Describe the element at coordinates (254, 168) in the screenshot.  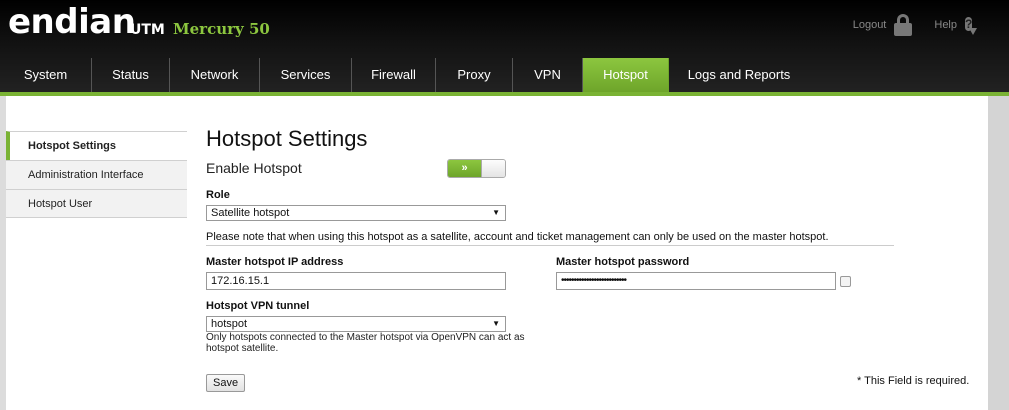
I see `enable-hotspot-label: Enable Hotspot` at that location.